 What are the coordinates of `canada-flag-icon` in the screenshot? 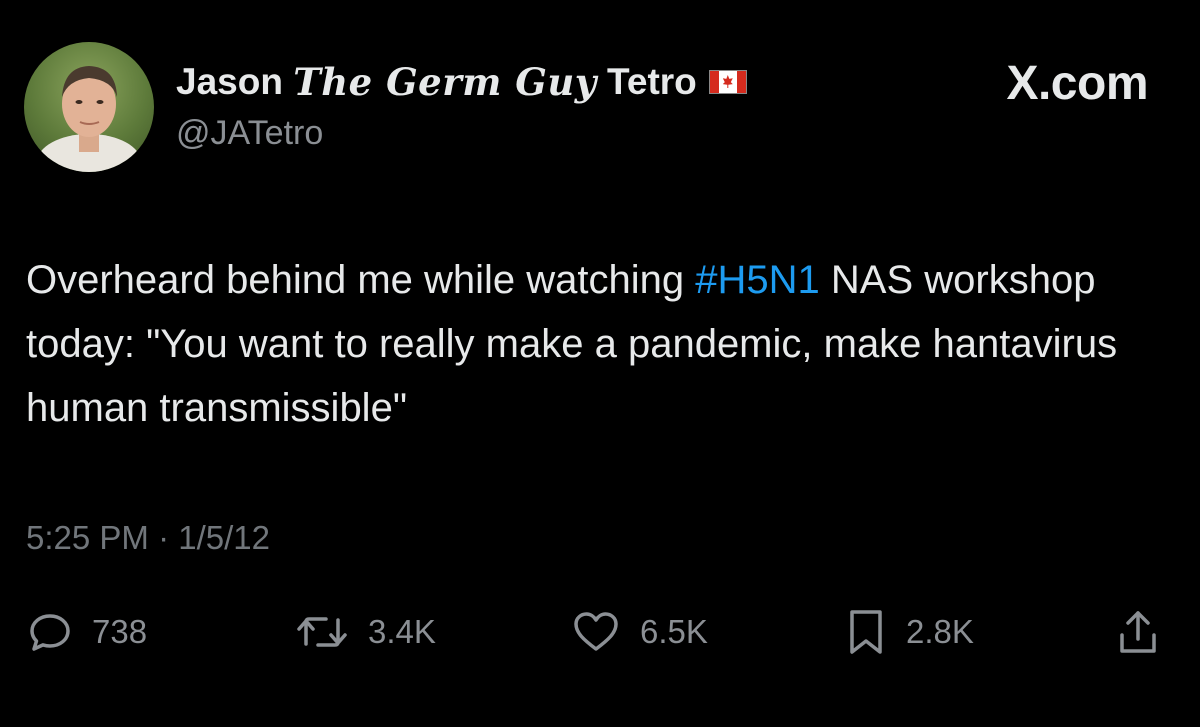 It's located at (727, 82).